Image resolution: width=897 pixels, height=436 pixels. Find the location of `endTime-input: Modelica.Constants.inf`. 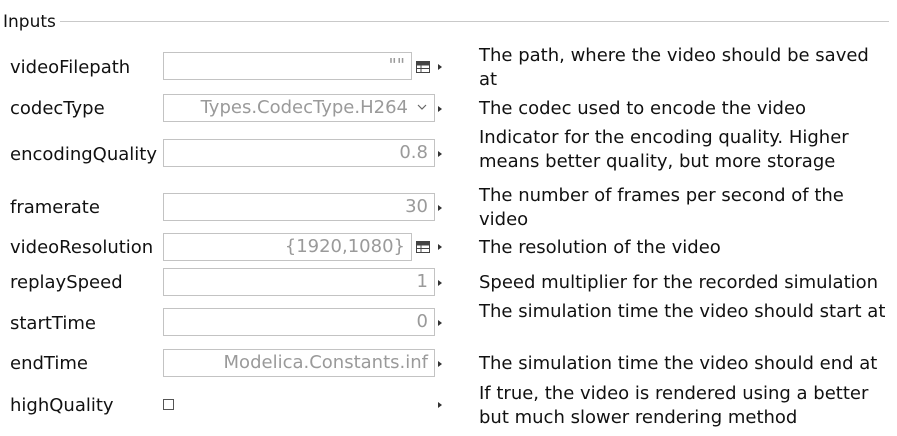

endTime-input: Modelica.Constants.inf is located at coordinates (299, 363).